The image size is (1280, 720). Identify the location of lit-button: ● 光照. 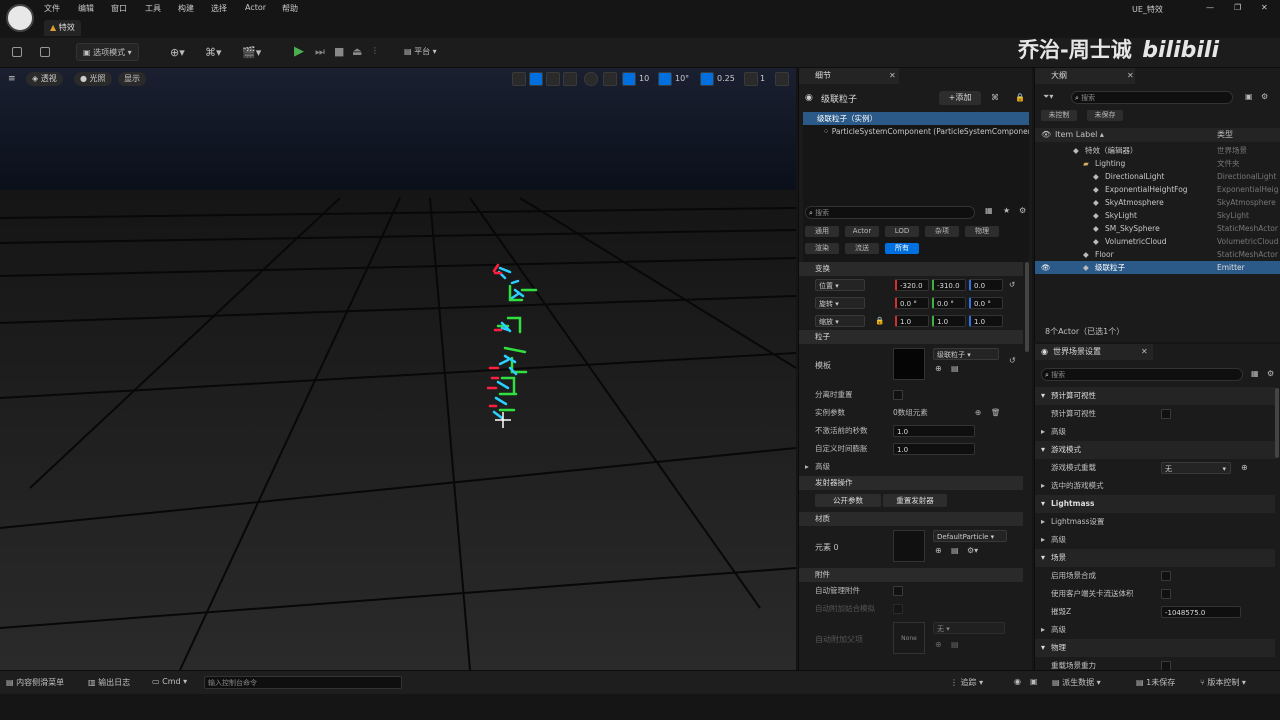
(93, 79).